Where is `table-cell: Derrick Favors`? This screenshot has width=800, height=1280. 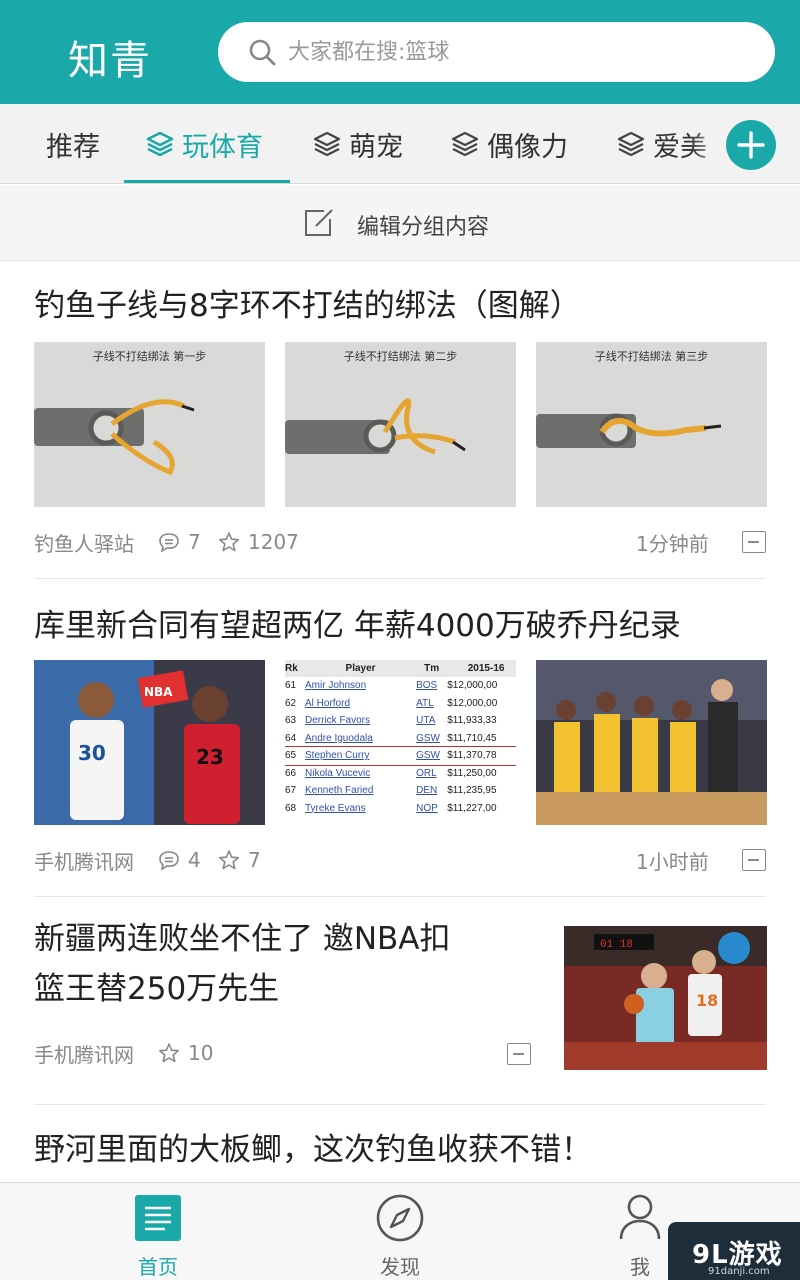
table-cell: Derrick Favors is located at coordinates (338, 721).